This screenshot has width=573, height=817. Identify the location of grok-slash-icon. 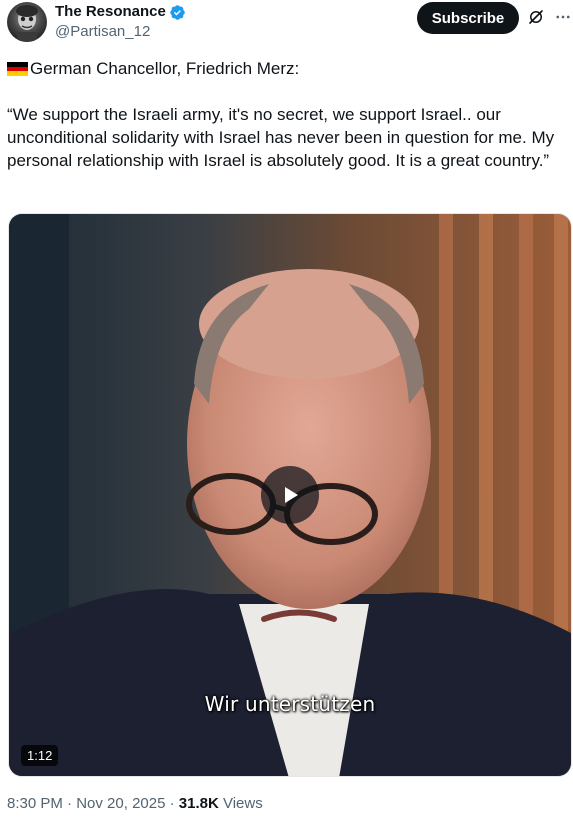
(536, 17).